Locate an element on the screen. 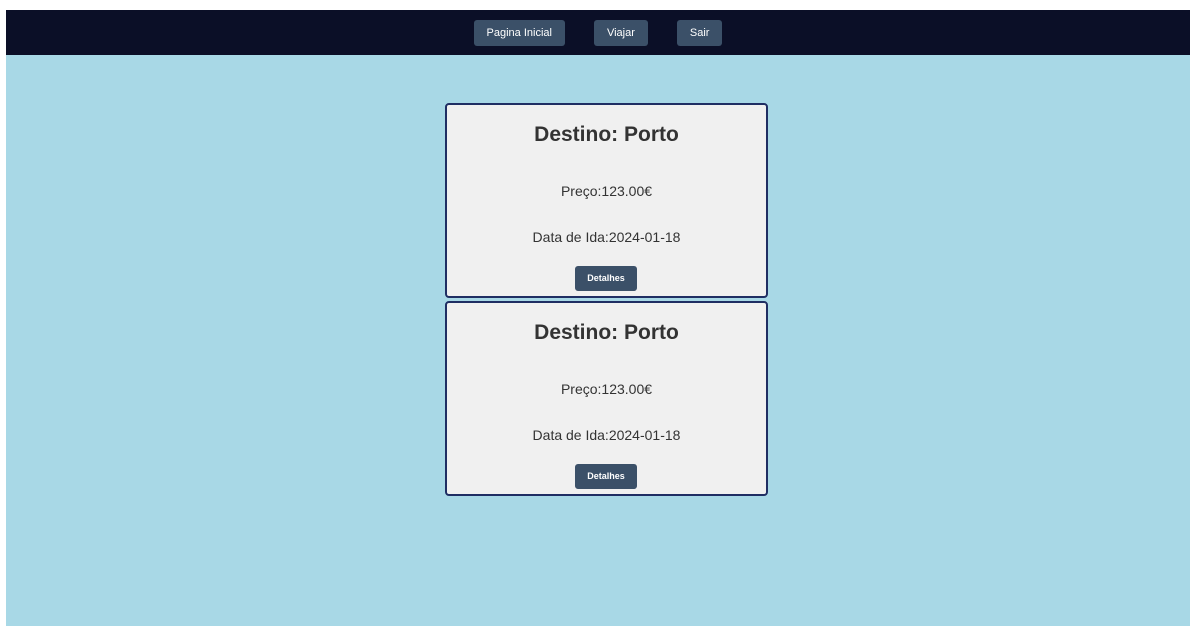 Image resolution: width=1196 pixels, height=626 pixels. nav-travel-button: Viajar is located at coordinates (620, 33).